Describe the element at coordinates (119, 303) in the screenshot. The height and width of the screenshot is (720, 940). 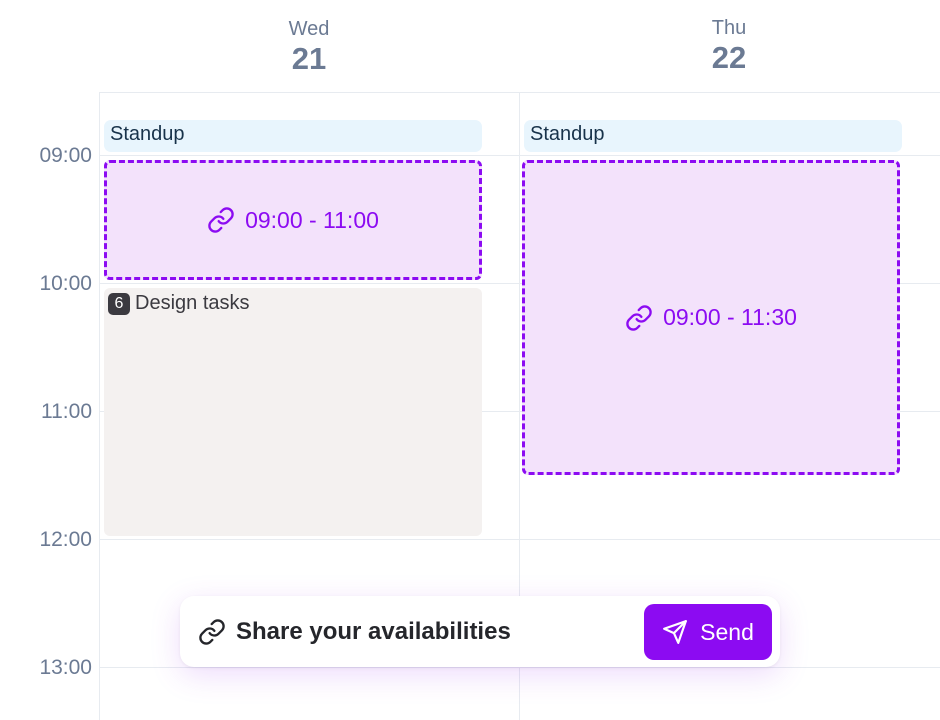
I see `event-count-badge: 6` at that location.